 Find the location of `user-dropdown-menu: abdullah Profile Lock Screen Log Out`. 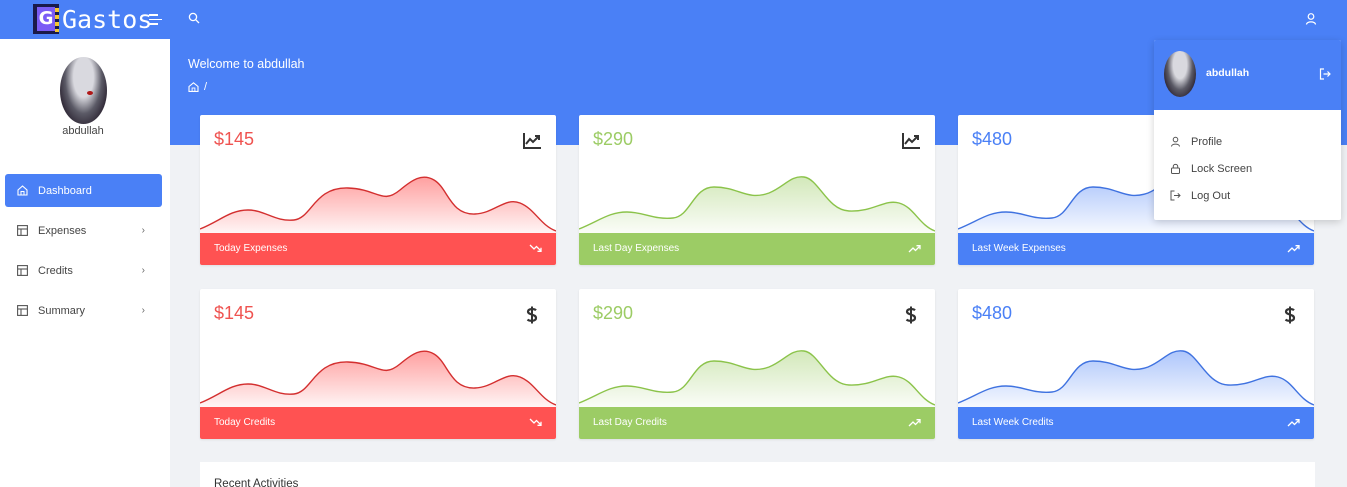

user-dropdown-menu: abdullah Profile Lock Screen Log Out is located at coordinates (1247, 130).